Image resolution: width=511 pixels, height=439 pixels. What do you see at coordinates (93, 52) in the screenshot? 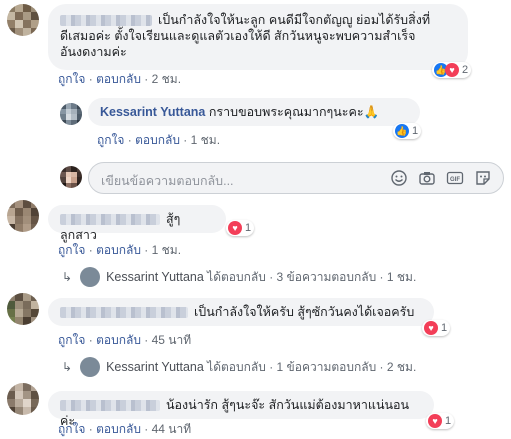
I see `comment-text: อันงดงามค่ะ` at bounding box center [93, 52].